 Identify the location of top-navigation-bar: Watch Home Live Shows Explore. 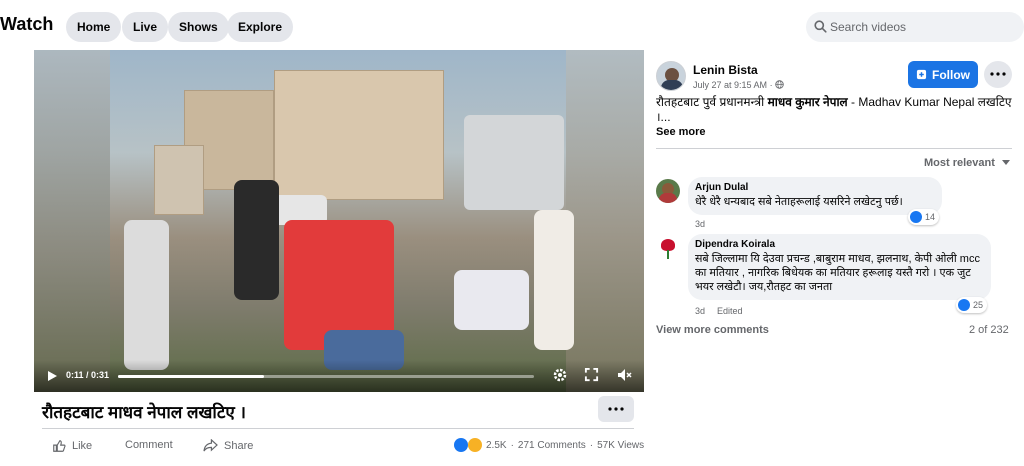
(512, 26).